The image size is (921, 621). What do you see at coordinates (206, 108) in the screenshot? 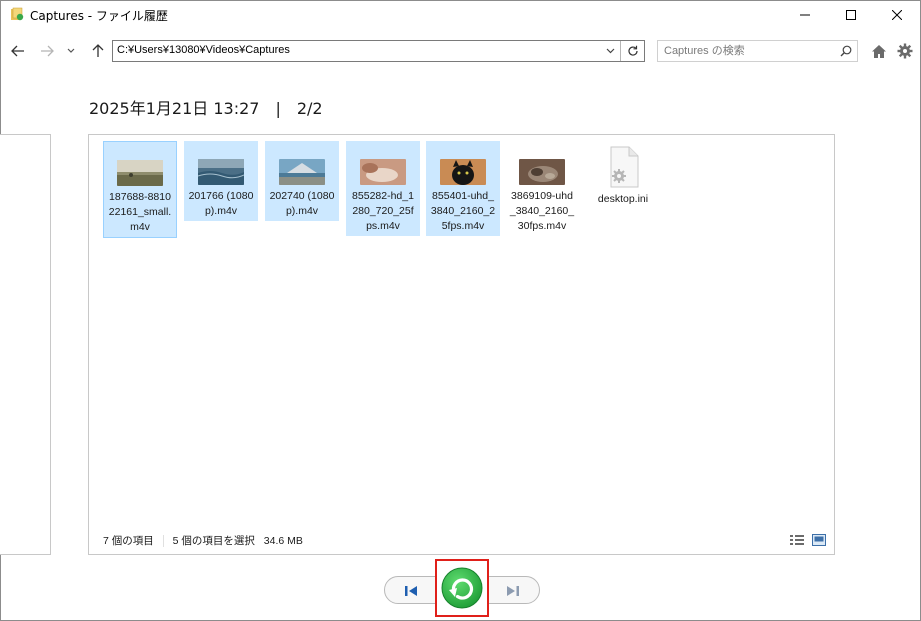
I see `snapshot-heading: 2025年1月21日 13:27 | 2/2` at bounding box center [206, 108].